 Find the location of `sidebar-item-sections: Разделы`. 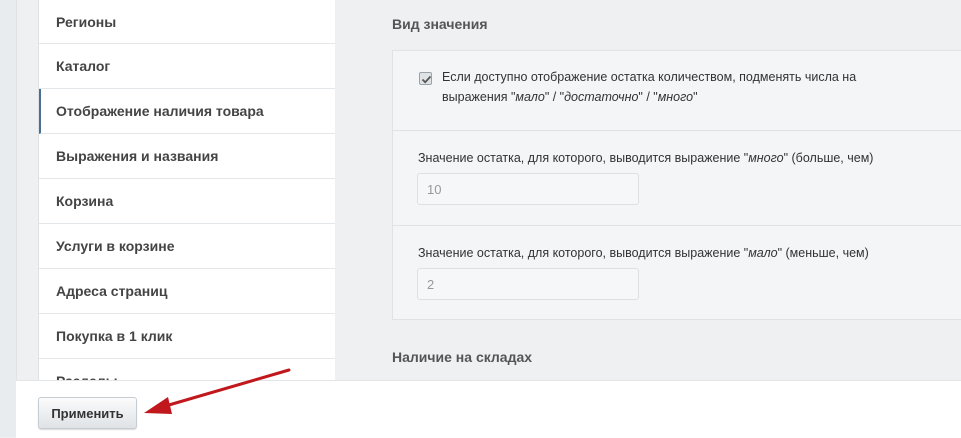

sidebar-item-sections: Разделы is located at coordinates (187, 369).